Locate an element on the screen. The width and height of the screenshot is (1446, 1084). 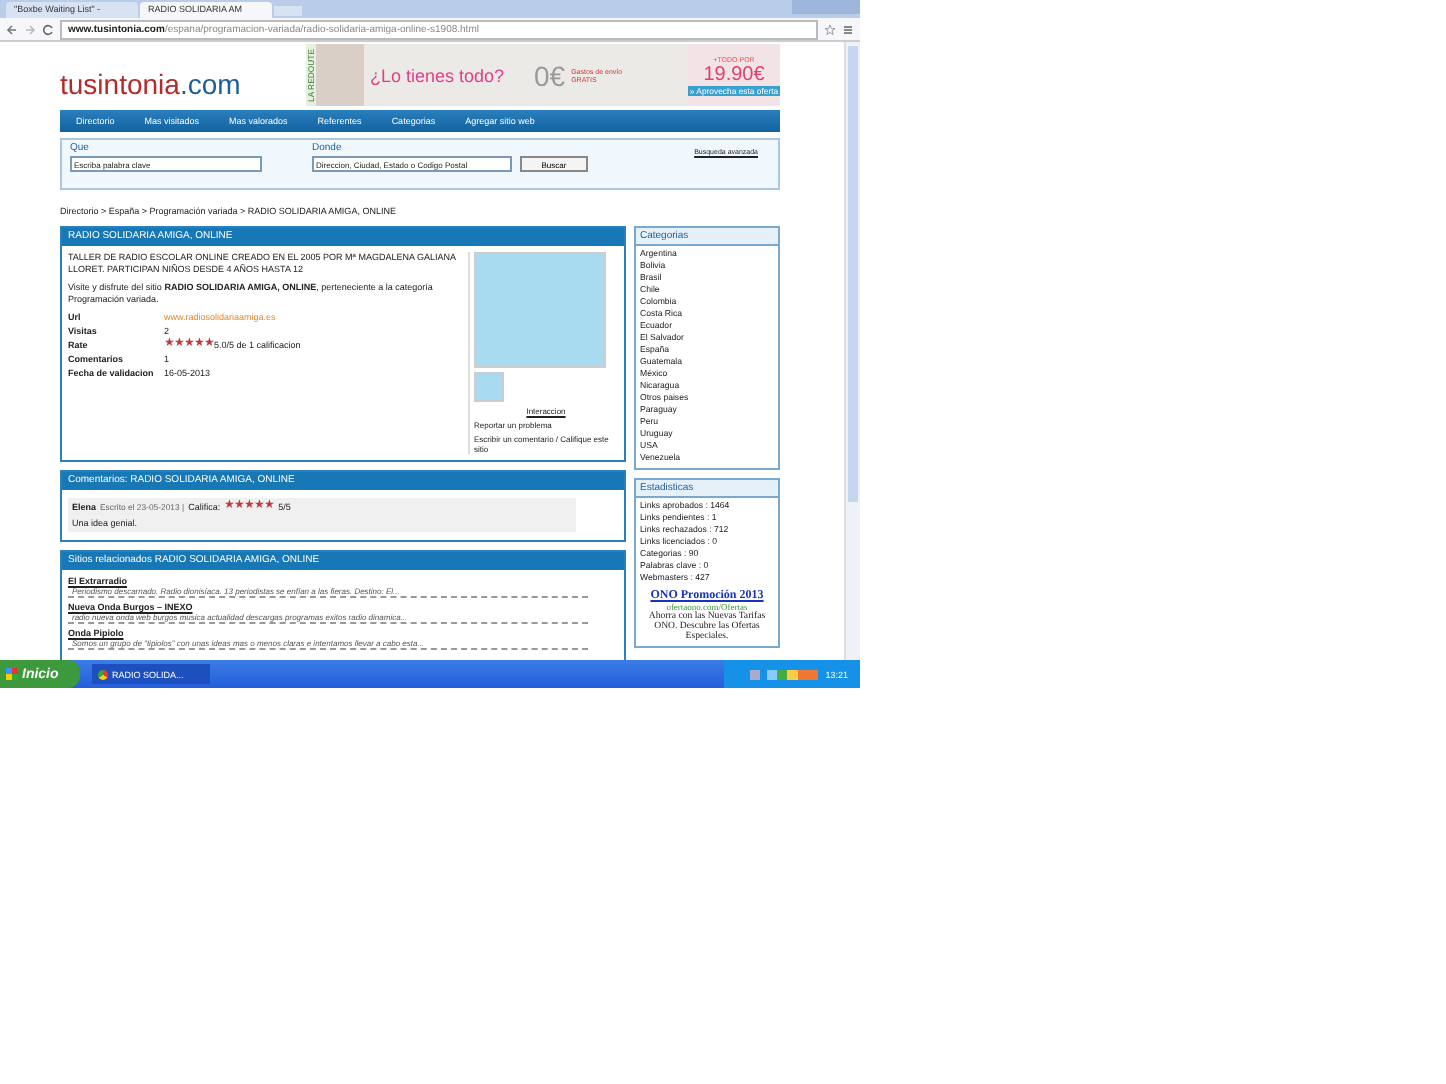
browser-icon is located at coordinates (103, 674).